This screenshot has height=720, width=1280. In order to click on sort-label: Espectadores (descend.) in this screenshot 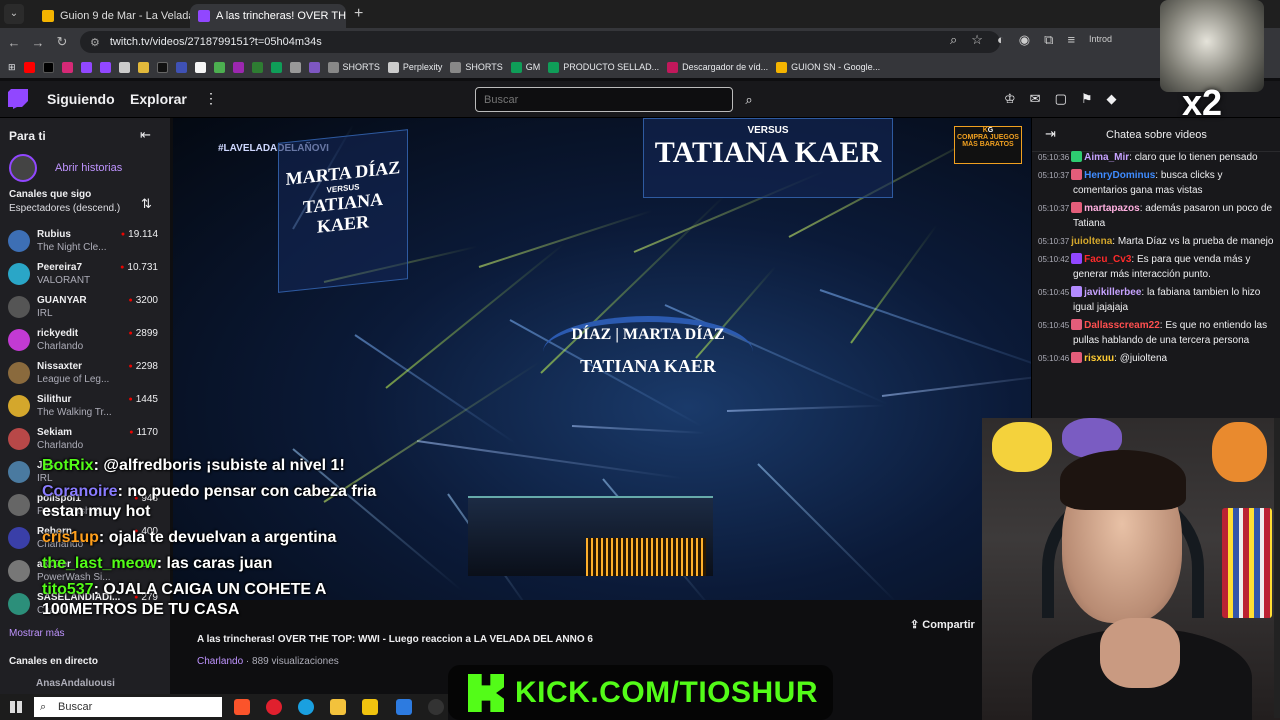, I will do `click(65, 208)`.